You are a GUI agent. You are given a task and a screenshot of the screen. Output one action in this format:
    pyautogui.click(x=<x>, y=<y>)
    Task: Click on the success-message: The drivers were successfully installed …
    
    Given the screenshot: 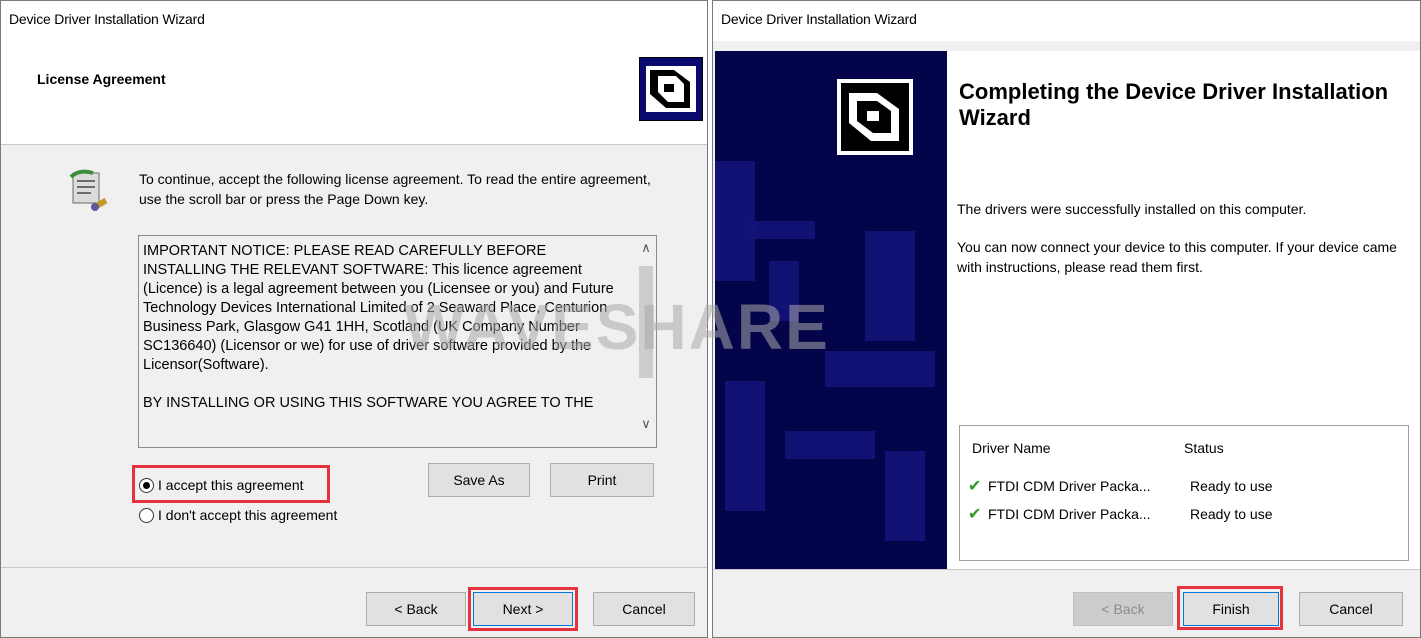 What is the action you would take?
    pyautogui.click(x=1132, y=209)
    